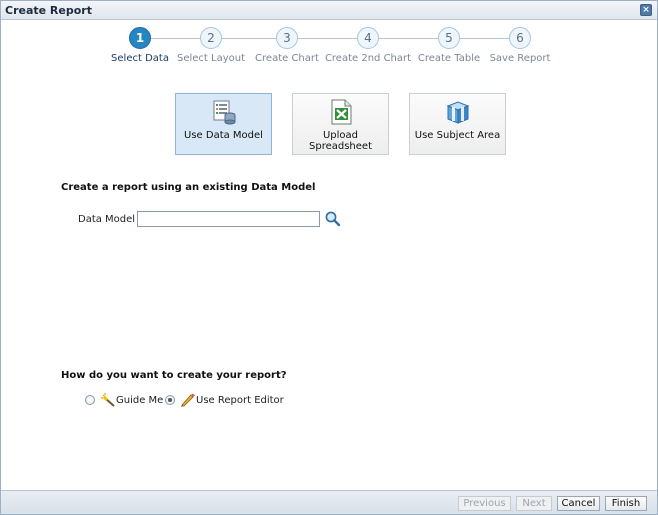 This screenshot has height=515, width=658. I want to click on next-button: Next, so click(534, 503).